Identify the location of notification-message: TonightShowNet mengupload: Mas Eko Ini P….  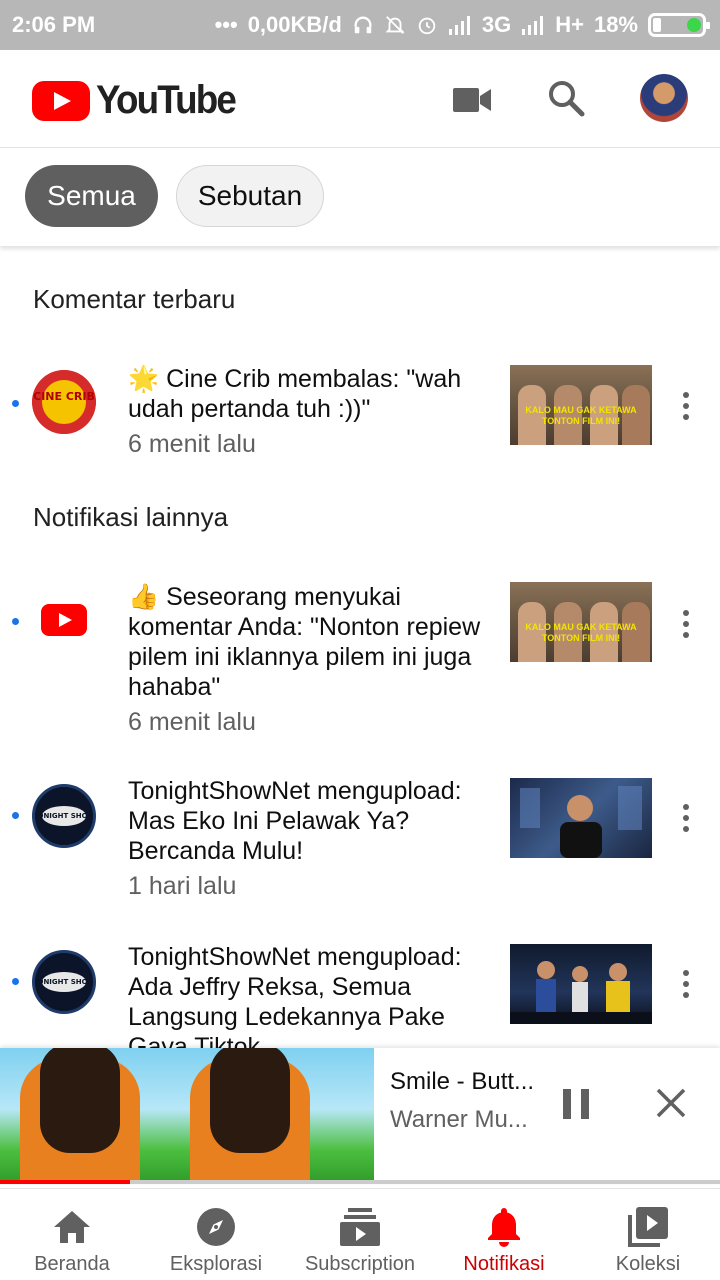
(295, 821).